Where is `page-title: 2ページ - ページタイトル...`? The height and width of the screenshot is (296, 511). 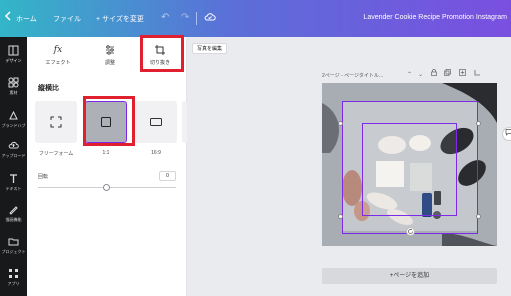
page-title: 2ページ - ページタイトル... is located at coordinates (352, 75).